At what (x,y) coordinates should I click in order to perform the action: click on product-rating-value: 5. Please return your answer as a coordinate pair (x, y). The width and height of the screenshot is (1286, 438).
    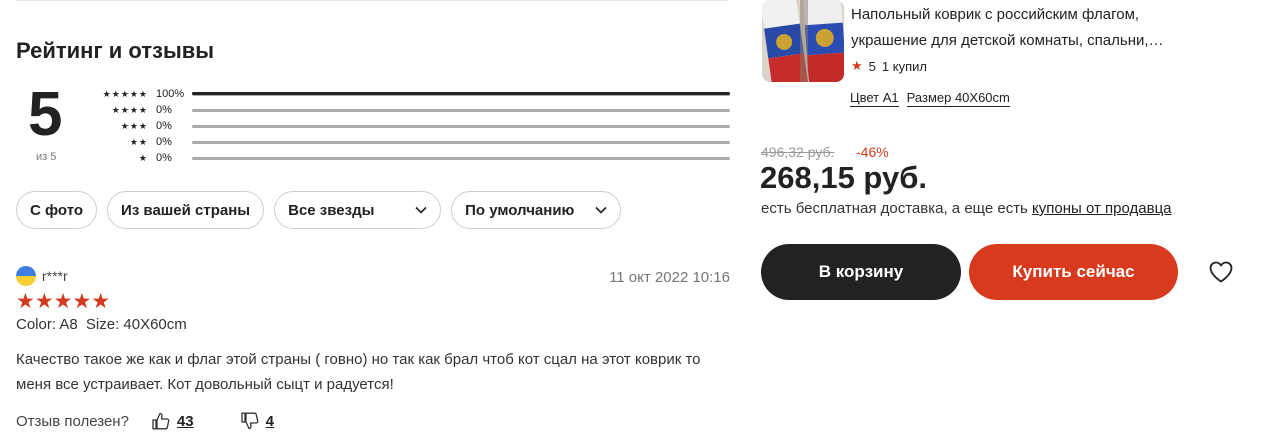
    Looking at the image, I should click on (872, 66).